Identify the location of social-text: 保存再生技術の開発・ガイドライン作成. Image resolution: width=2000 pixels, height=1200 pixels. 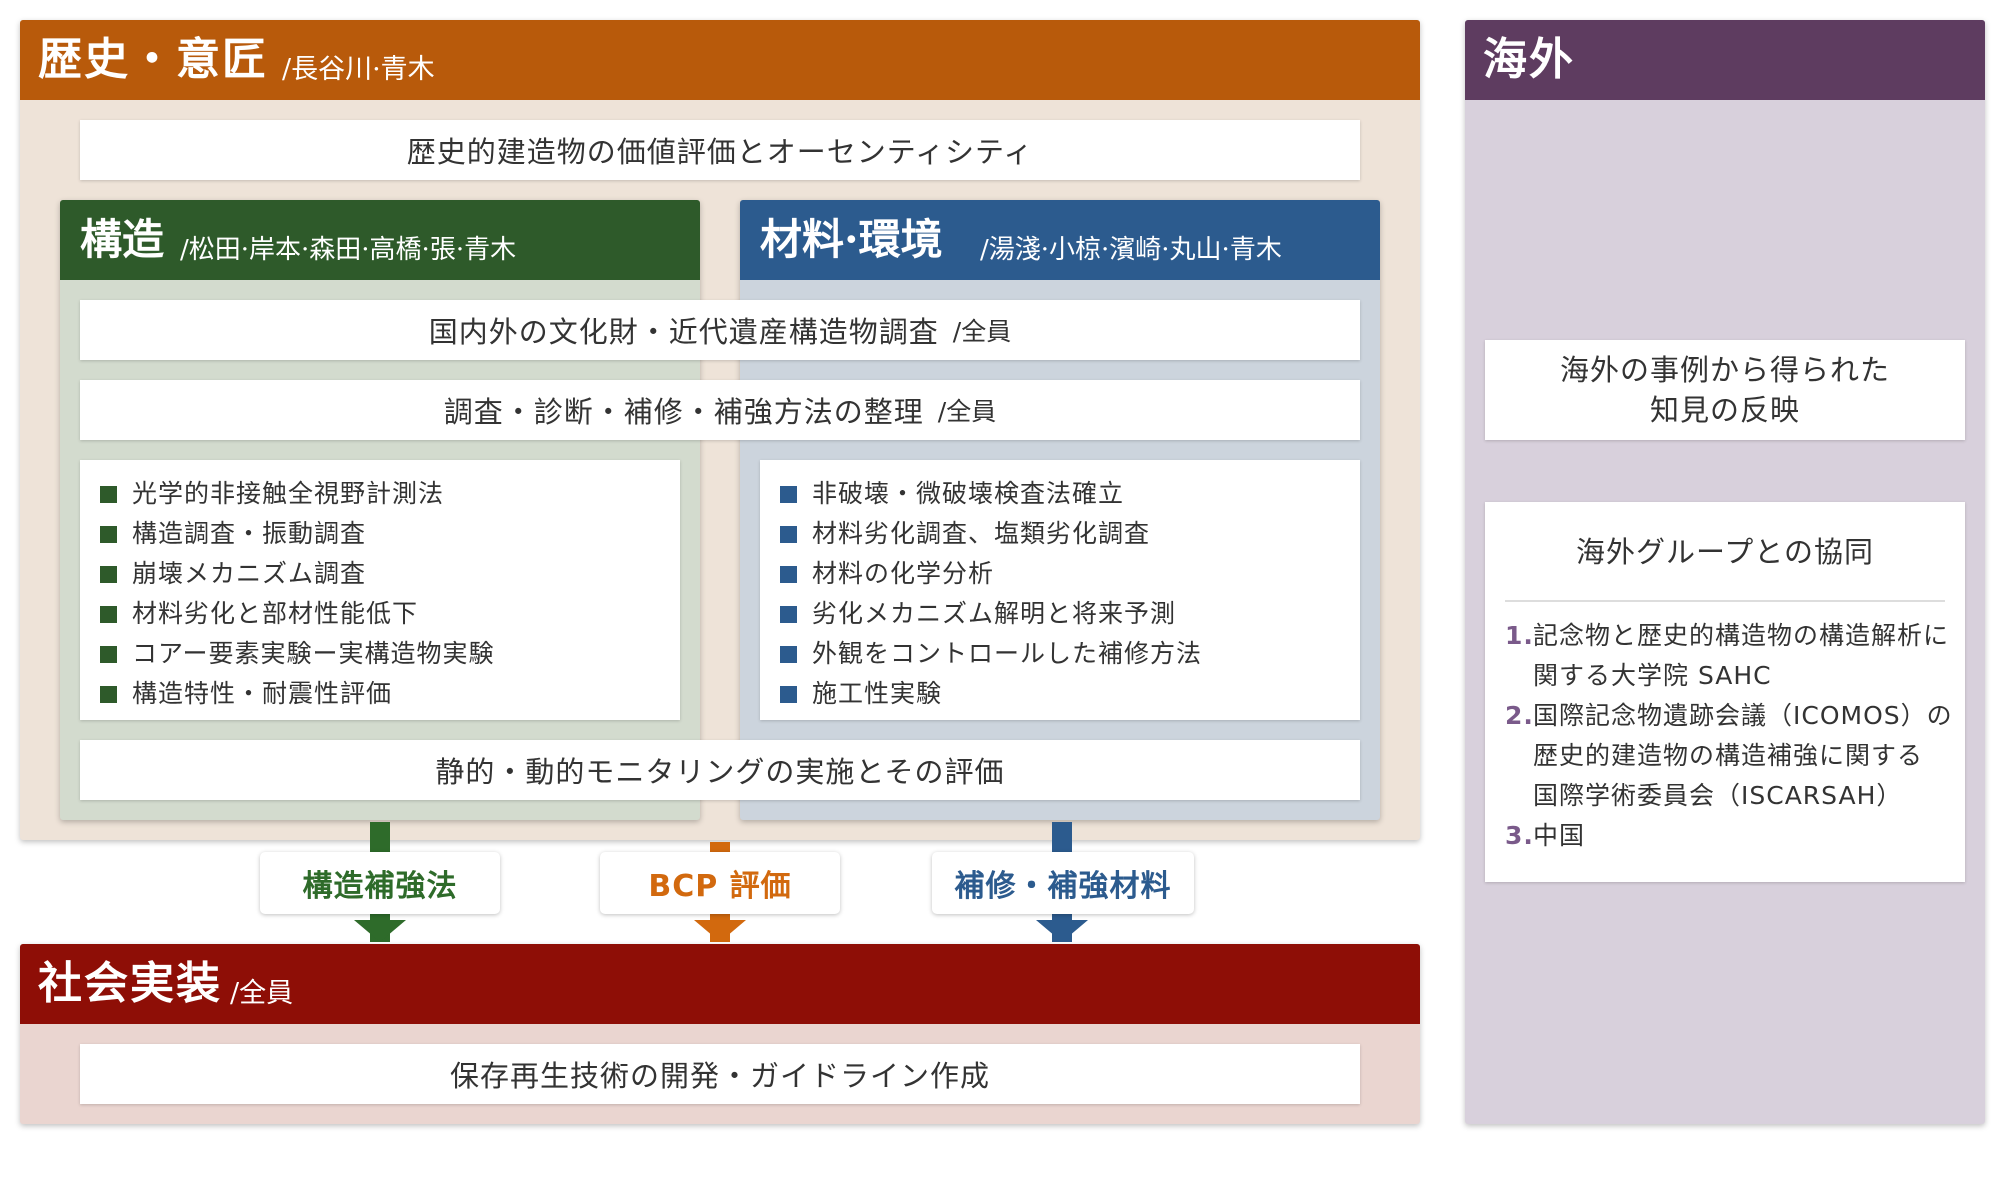
(719, 1076).